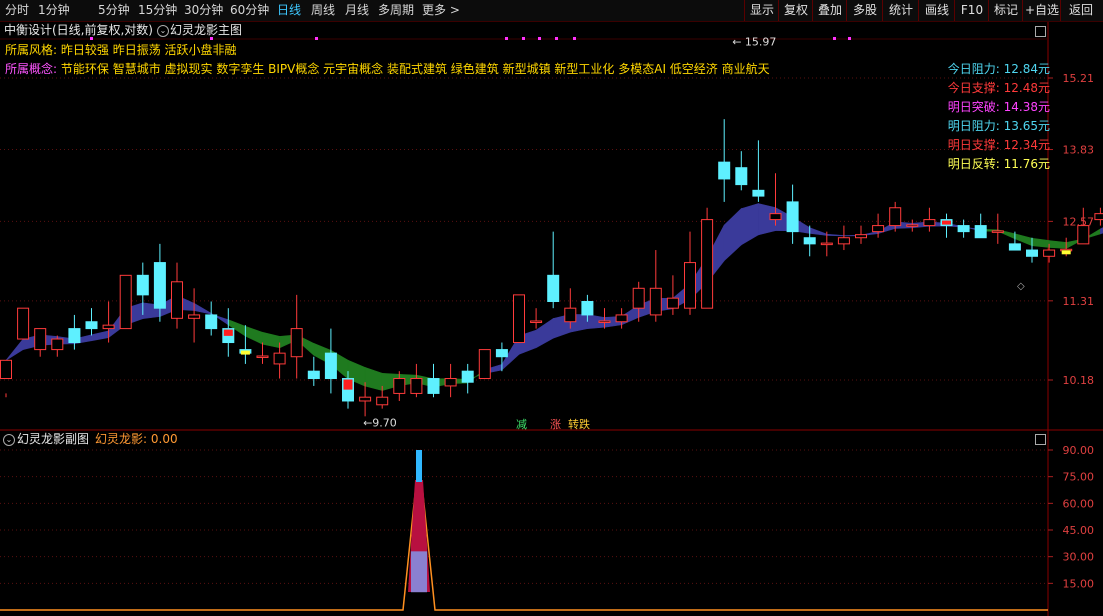  Describe the element at coordinates (1079, 477) in the screenshot. I see `sub-tick-label: 75.00` at that location.